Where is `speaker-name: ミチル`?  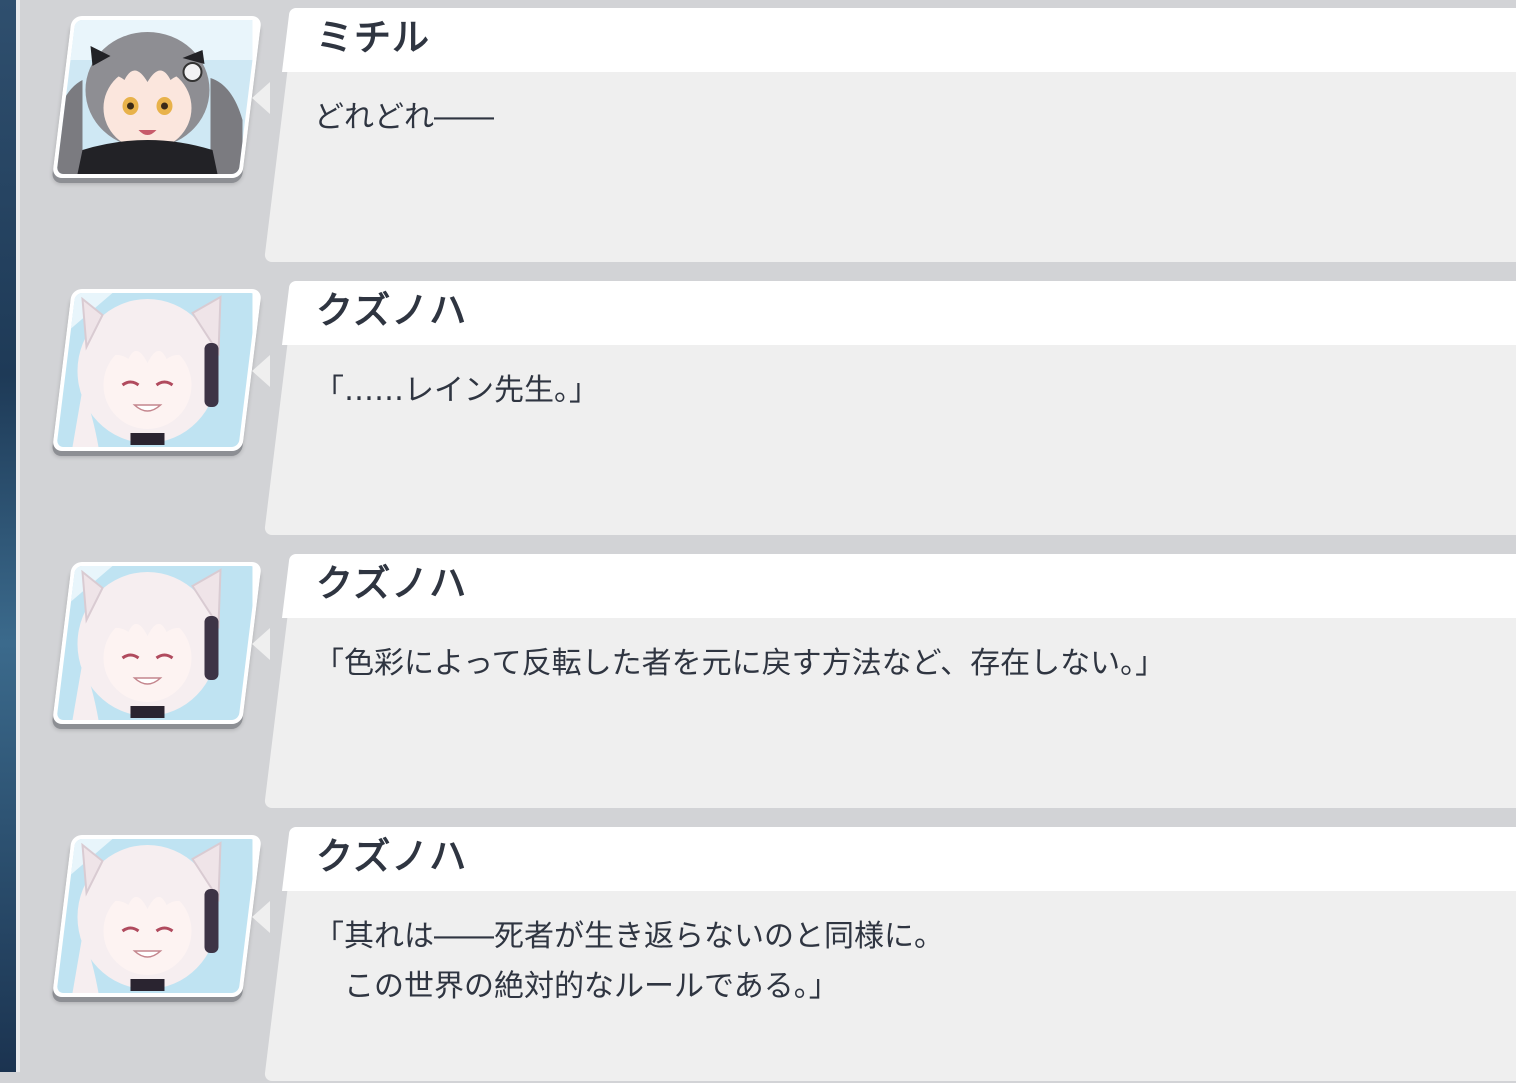
speaker-name: ミチル is located at coordinates (373, 37).